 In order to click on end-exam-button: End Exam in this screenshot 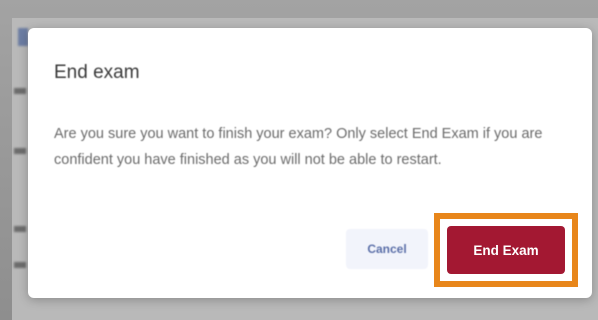, I will do `click(506, 250)`.